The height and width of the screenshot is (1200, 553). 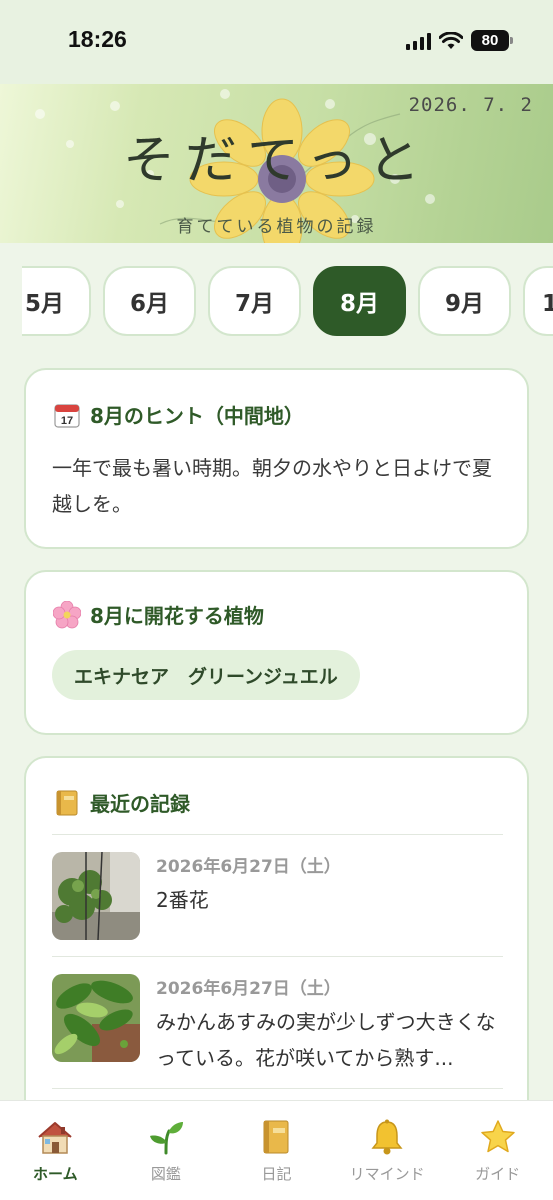 I want to click on month-selector: 5月 6月 7月 8月 9月 10月, so click(x=287, y=302).